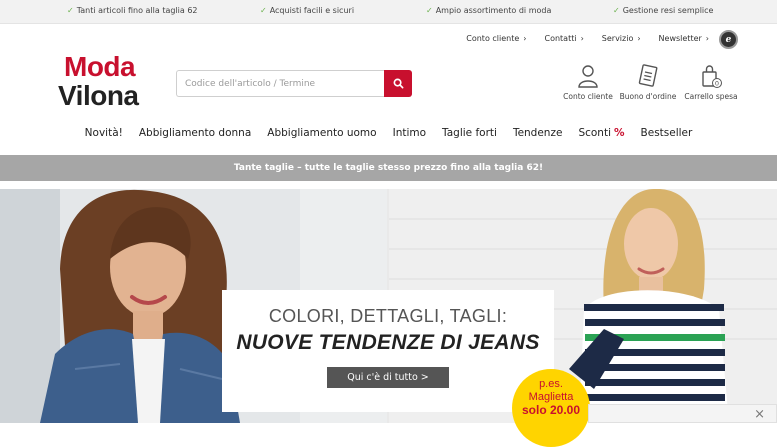  What do you see at coordinates (617, 38) in the screenshot?
I see `link-label: Servizio` at bounding box center [617, 38].